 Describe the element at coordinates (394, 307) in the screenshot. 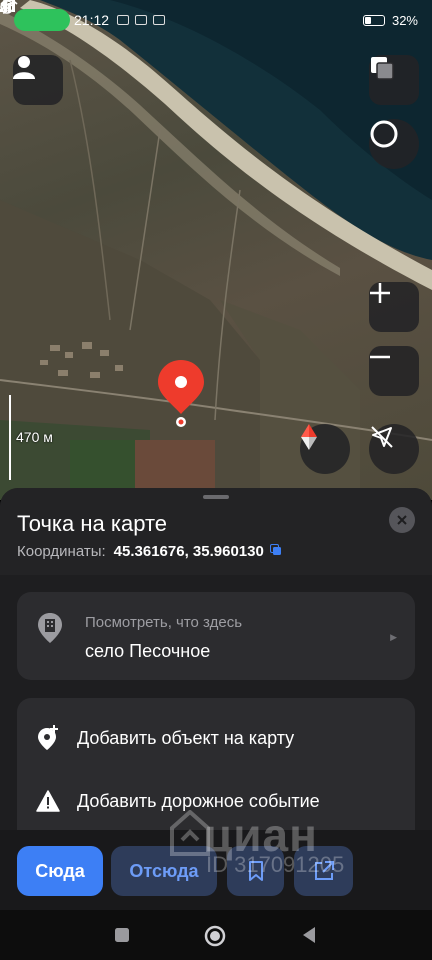

I see `zoom-in-button` at that location.